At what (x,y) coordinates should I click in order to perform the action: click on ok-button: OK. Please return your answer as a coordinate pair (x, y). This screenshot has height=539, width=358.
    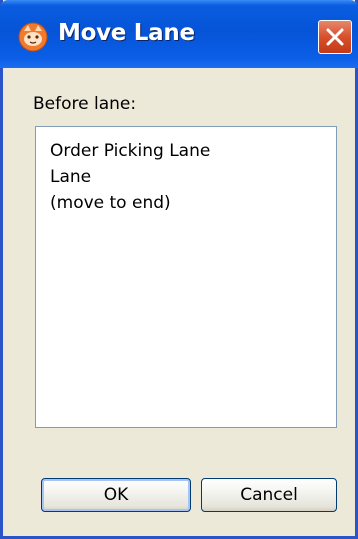
    Looking at the image, I should click on (116, 495).